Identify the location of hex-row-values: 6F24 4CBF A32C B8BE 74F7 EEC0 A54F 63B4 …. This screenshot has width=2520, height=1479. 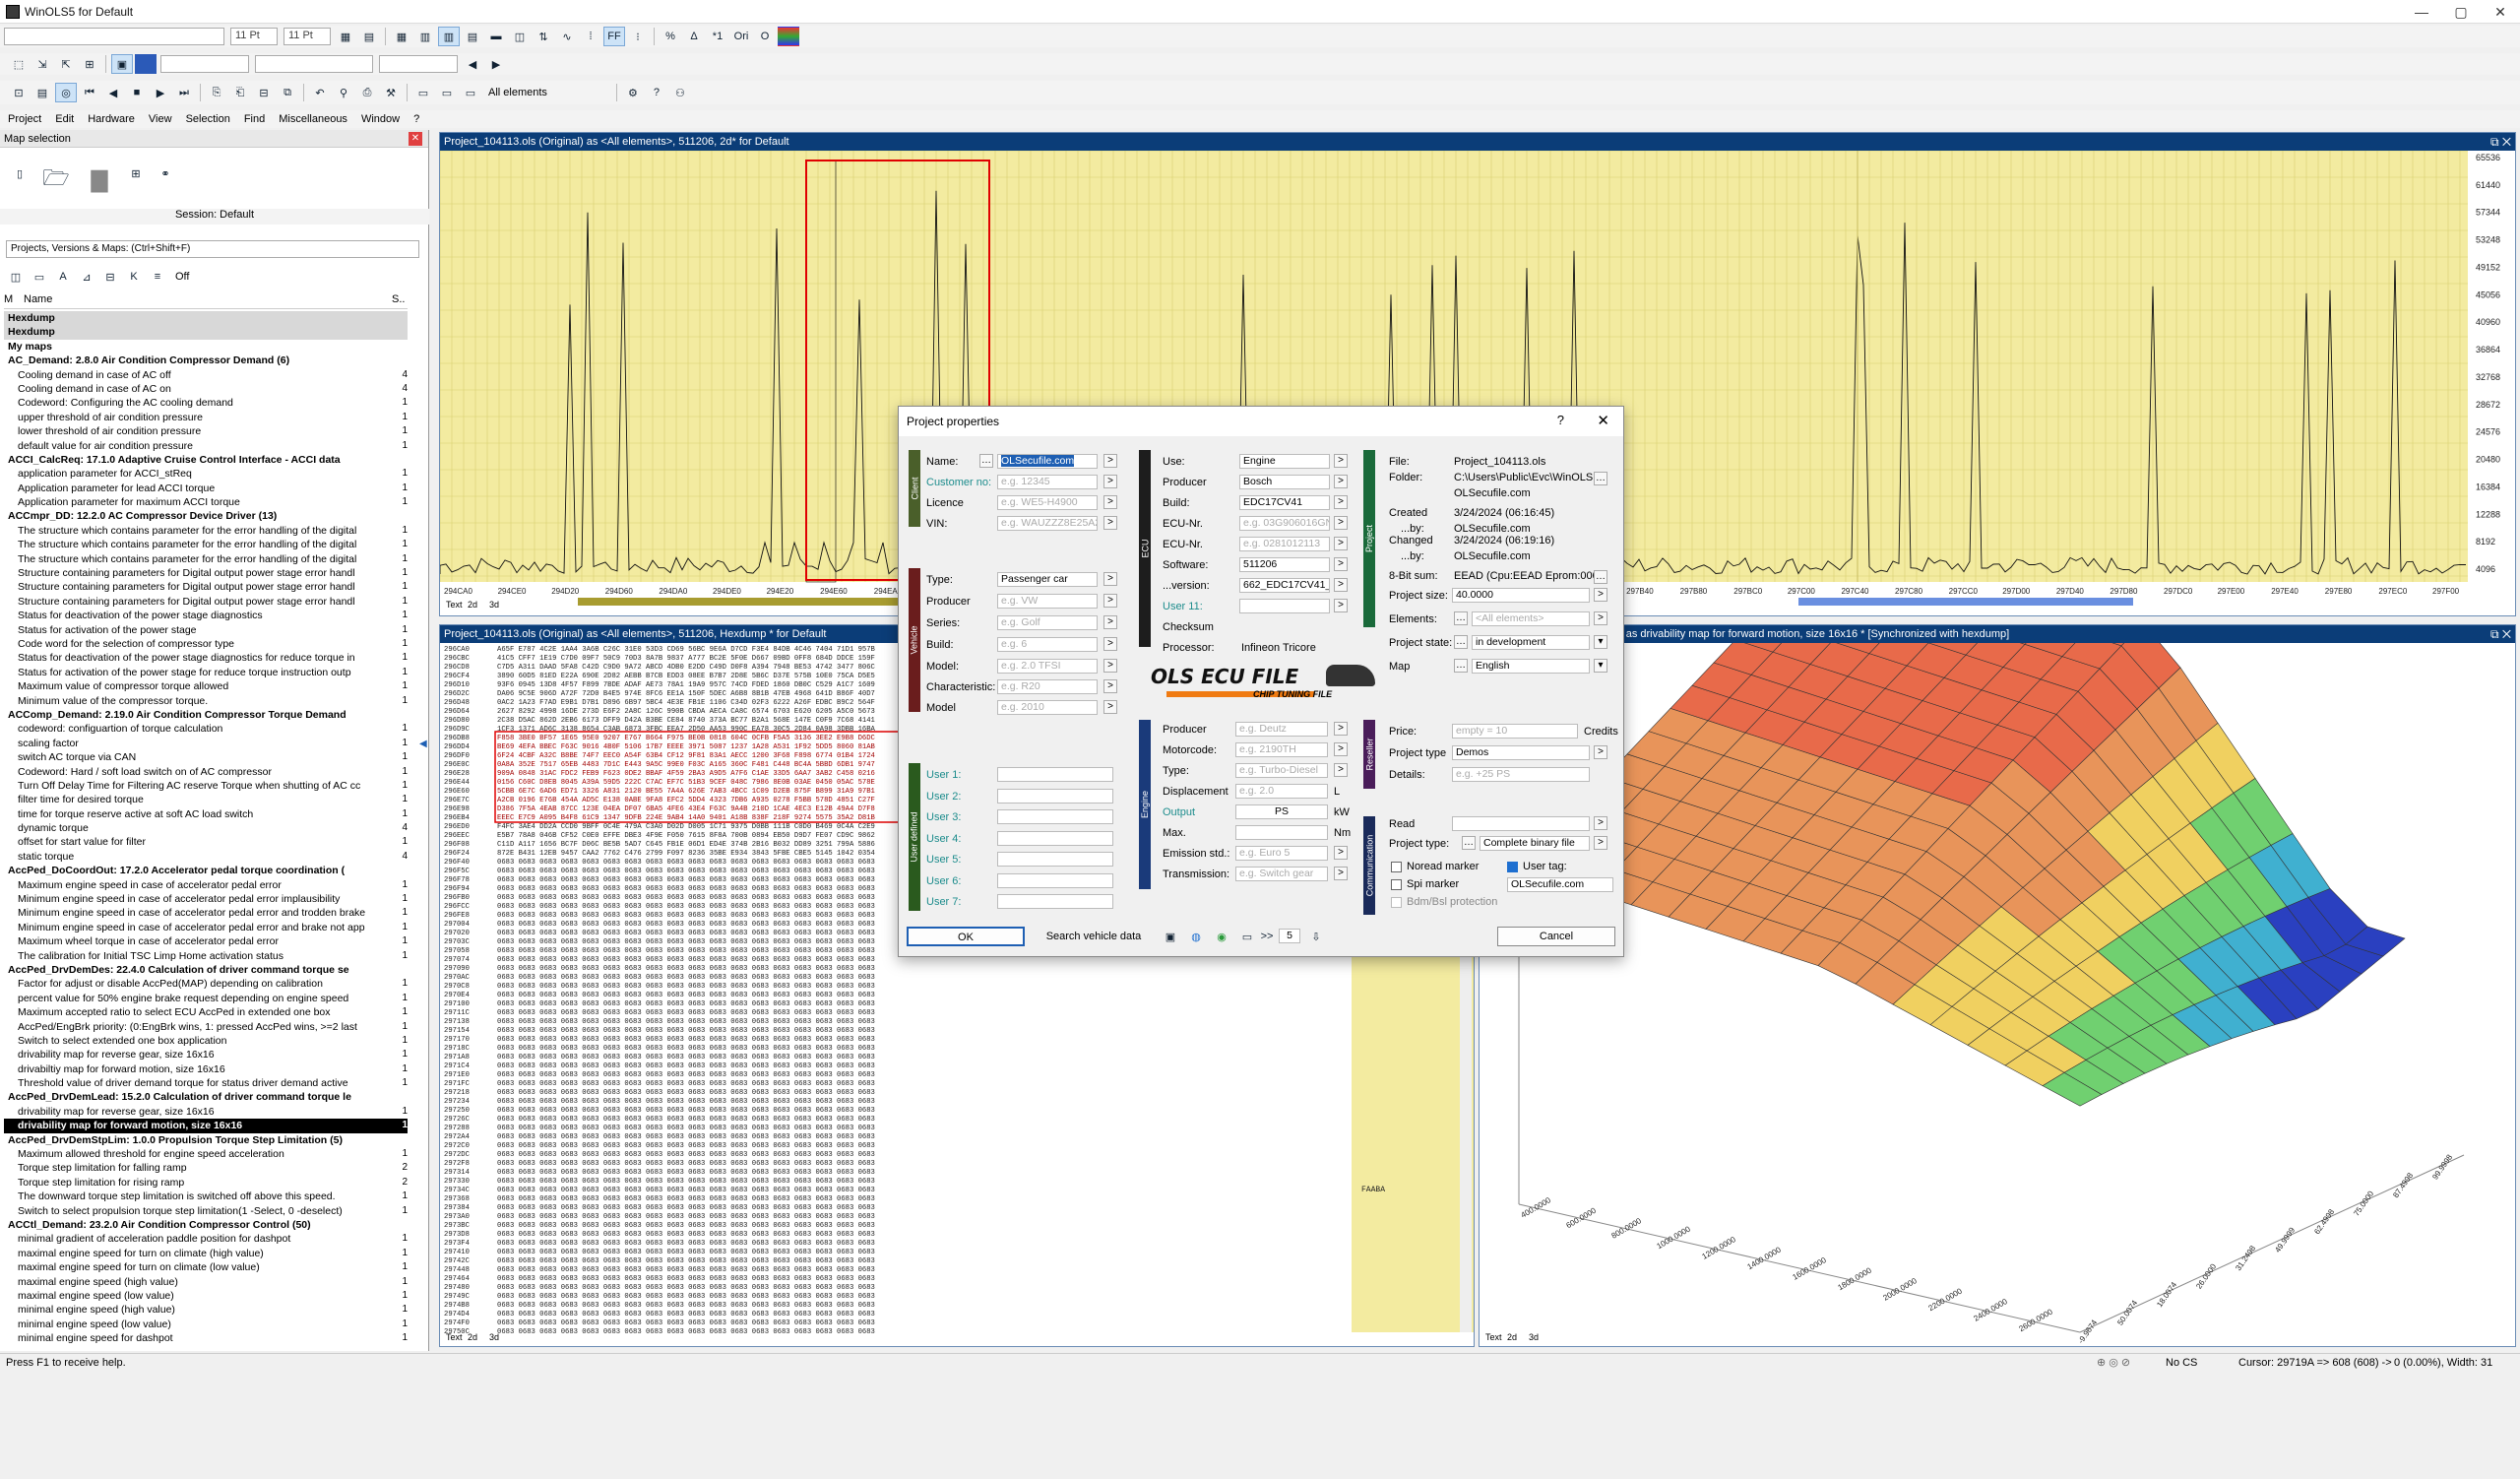
(686, 756).